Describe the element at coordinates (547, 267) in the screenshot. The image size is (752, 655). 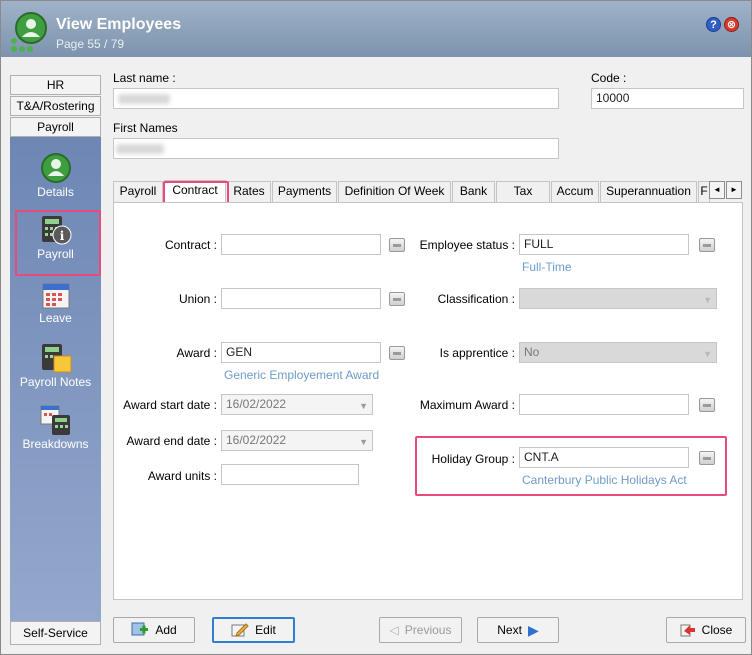
I see `employee-status-description: Full-Time` at that location.